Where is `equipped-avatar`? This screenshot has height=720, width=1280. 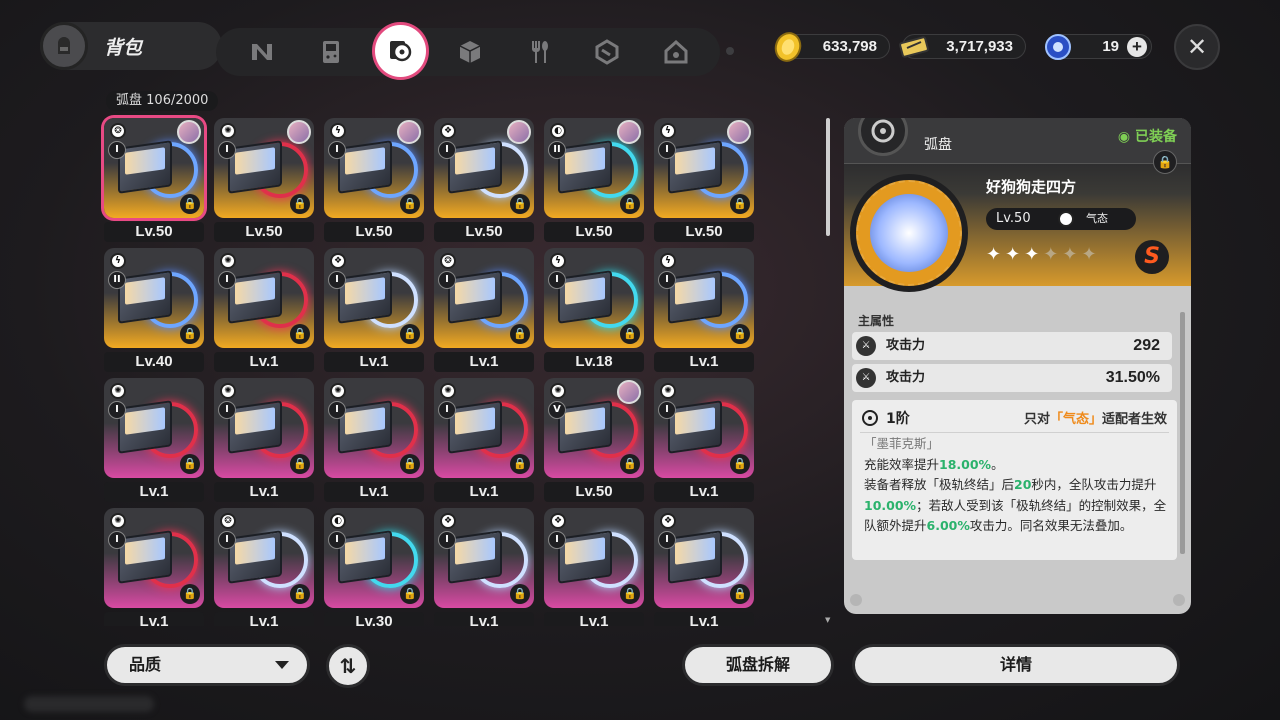
equipped-avatar is located at coordinates (409, 132).